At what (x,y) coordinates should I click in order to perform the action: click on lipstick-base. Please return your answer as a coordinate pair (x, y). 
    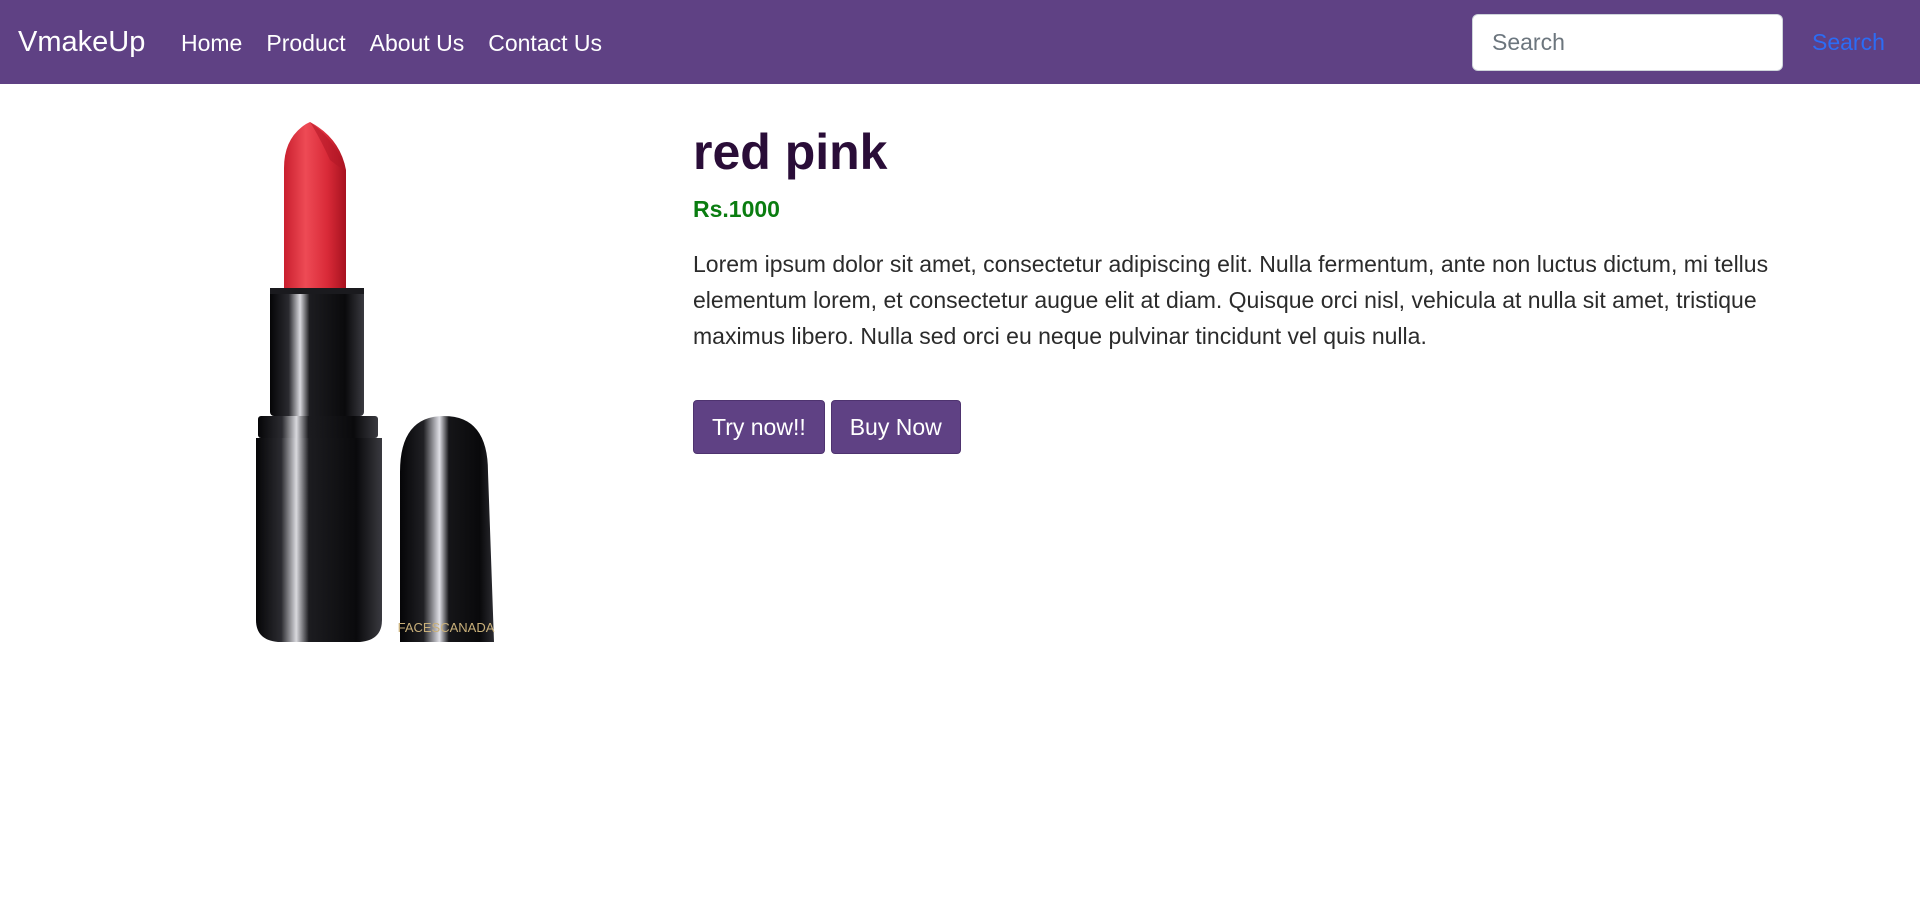
    Looking at the image, I should click on (319, 540).